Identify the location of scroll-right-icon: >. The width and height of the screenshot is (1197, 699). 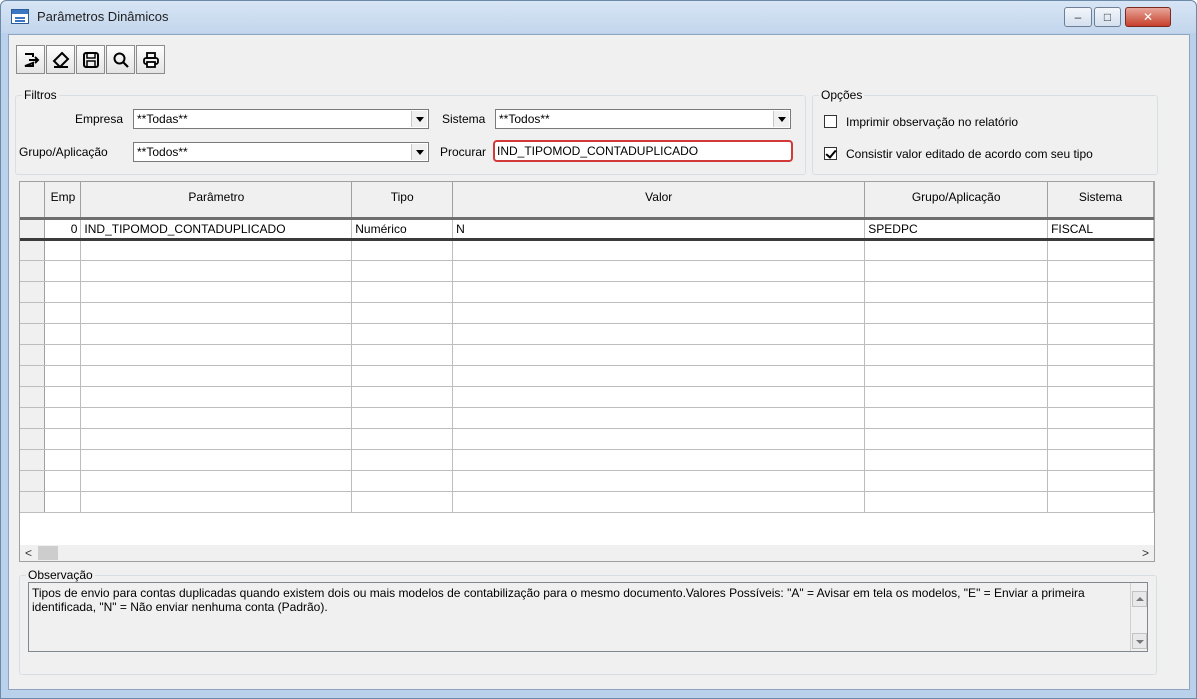
(1145, 553).